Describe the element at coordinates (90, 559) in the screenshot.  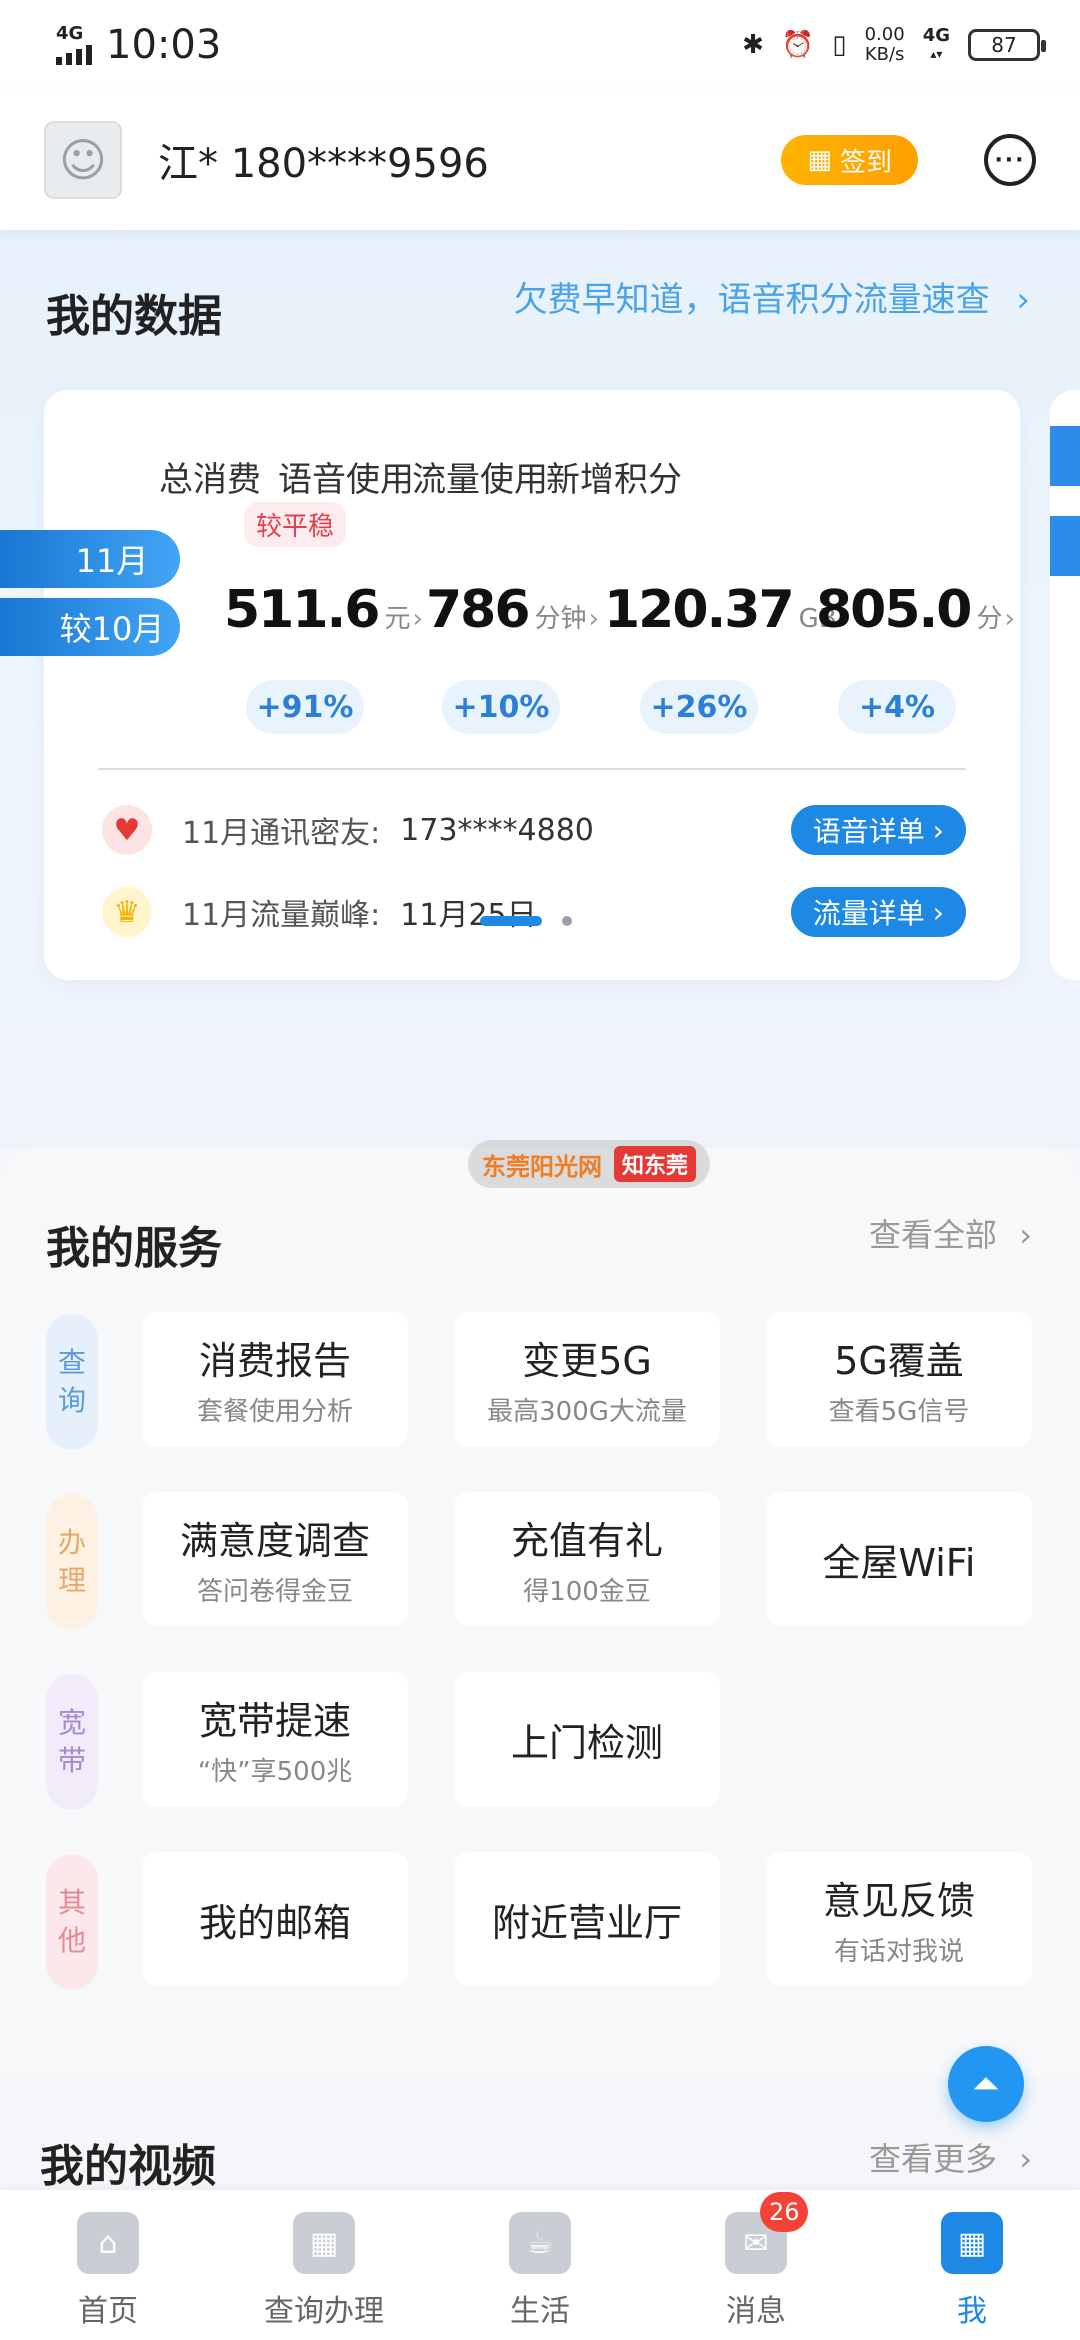
I see `month-label: 11月` at that location.